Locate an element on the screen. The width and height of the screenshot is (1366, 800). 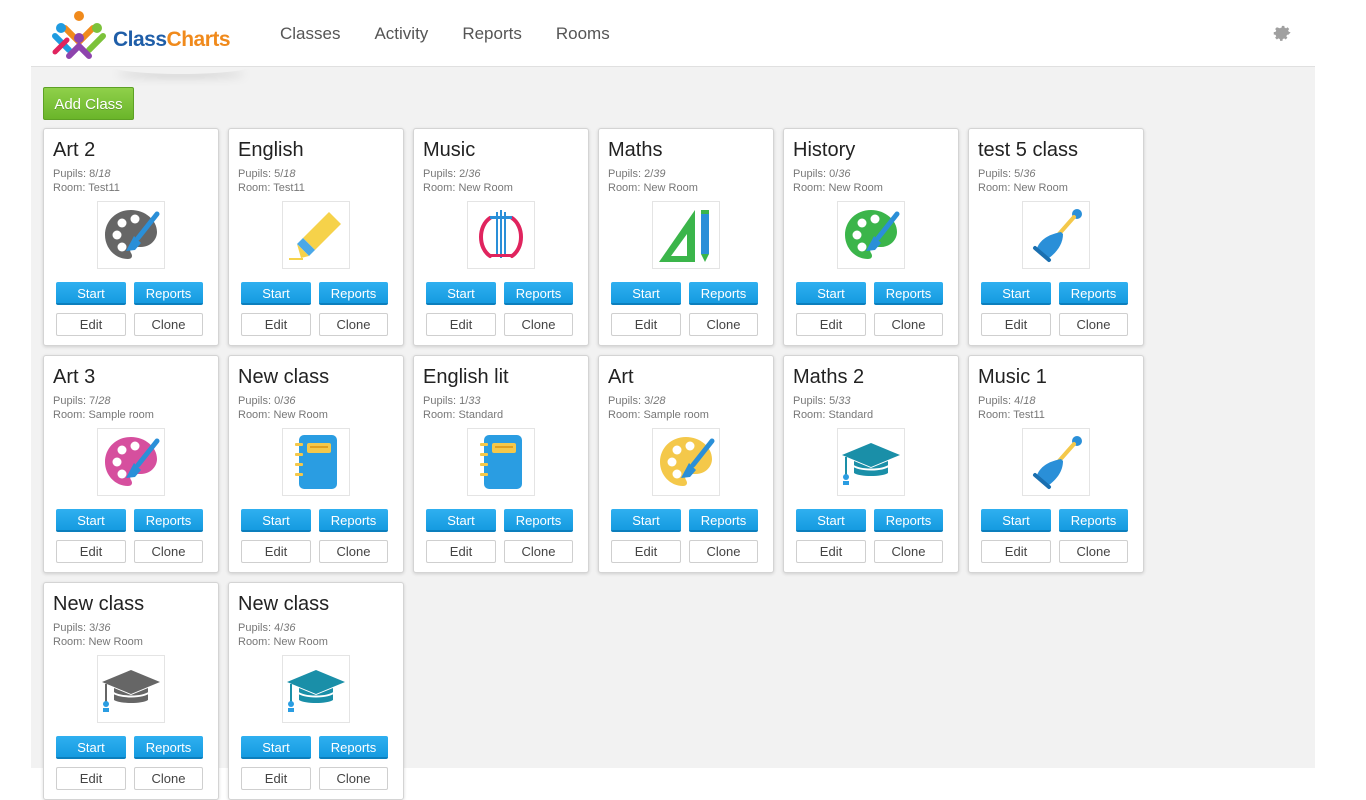
lyre-icon is located at coordinates (501, 235).